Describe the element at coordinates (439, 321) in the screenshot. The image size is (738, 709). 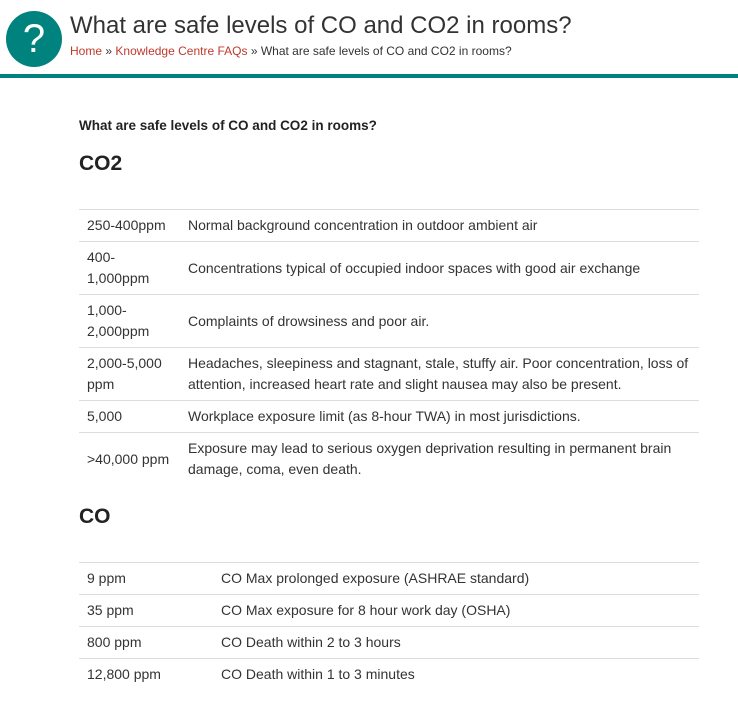
I see `description-cell: Complaints of drowsiness and poor air.` at that location.